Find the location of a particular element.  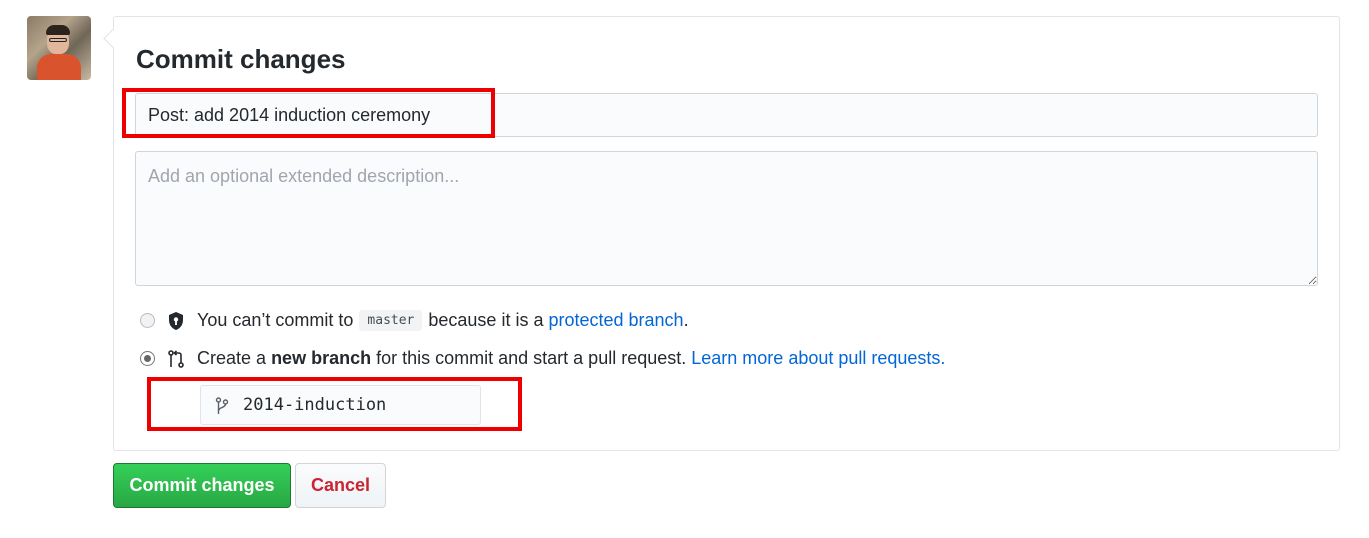

commit-changes-button: Commit changes is located at coordinates (202, 485).